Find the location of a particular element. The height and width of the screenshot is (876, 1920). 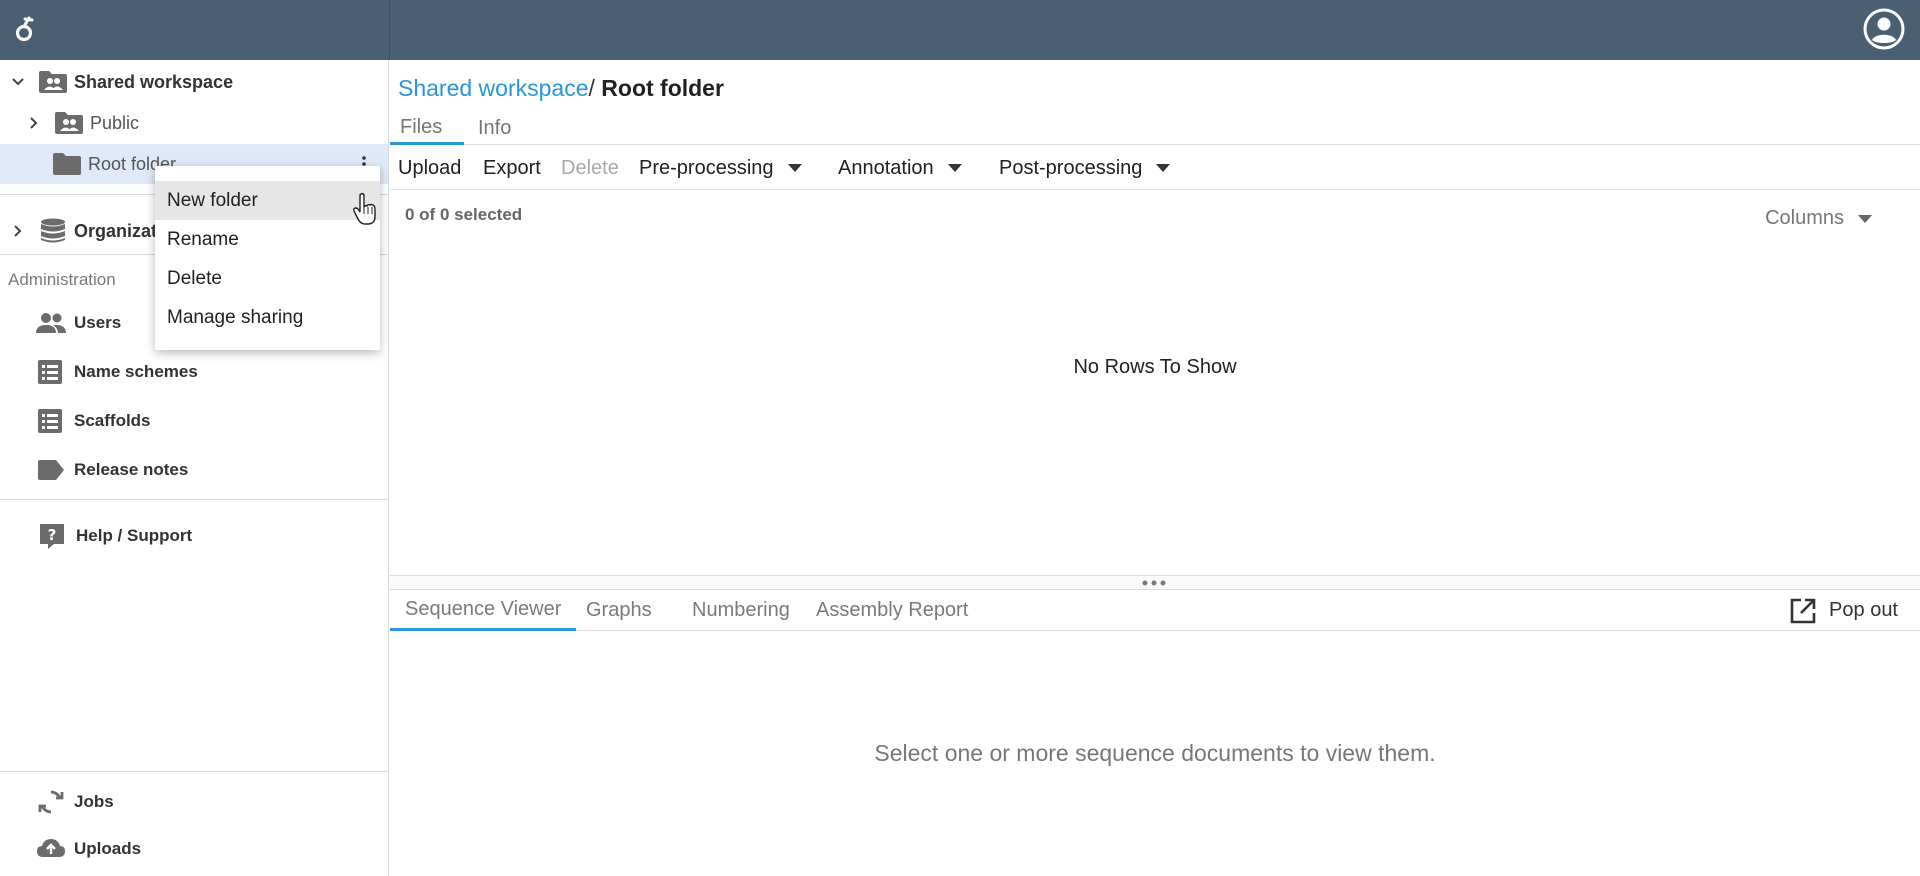

nav-item-release-notes: Release notes is located at coordinates (112, 470).